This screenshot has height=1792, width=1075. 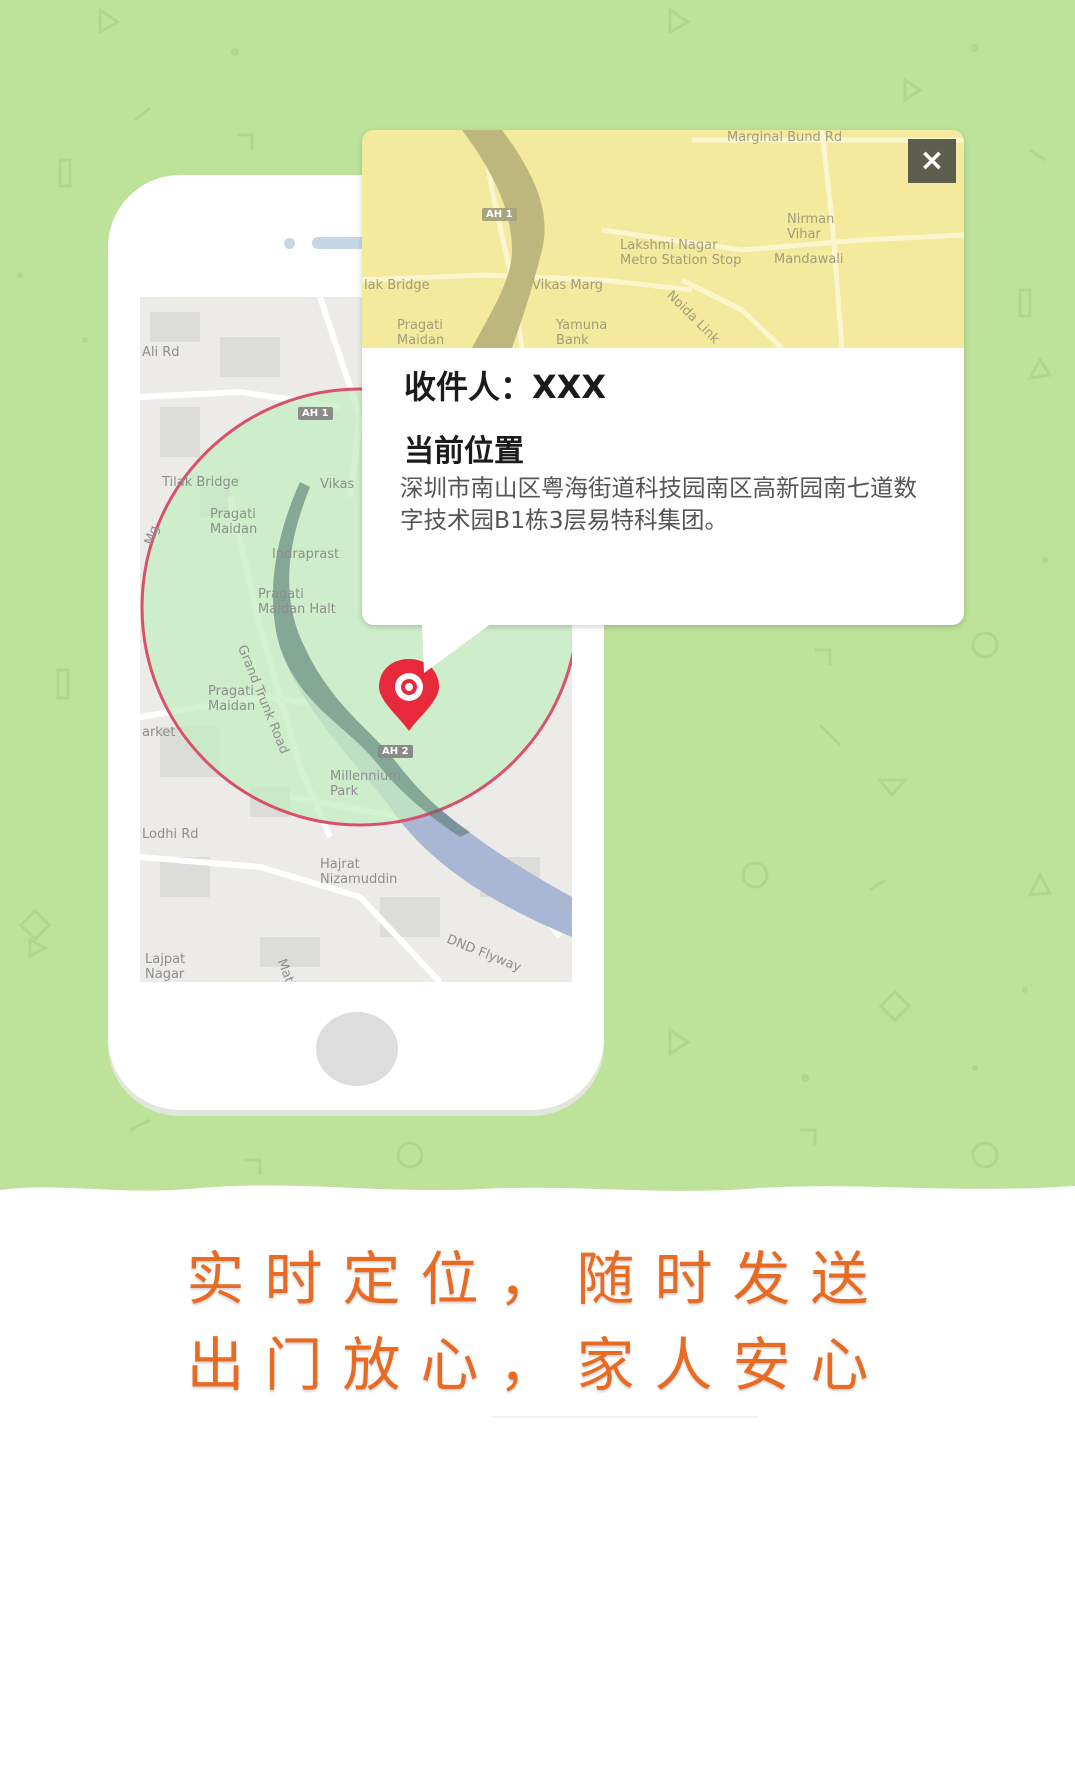 What do you see at coordinates (537, 1365) in the screenshot?
I see `slogan-line-2: 出门放心，家人安心` at bounding box center [537, 1365].